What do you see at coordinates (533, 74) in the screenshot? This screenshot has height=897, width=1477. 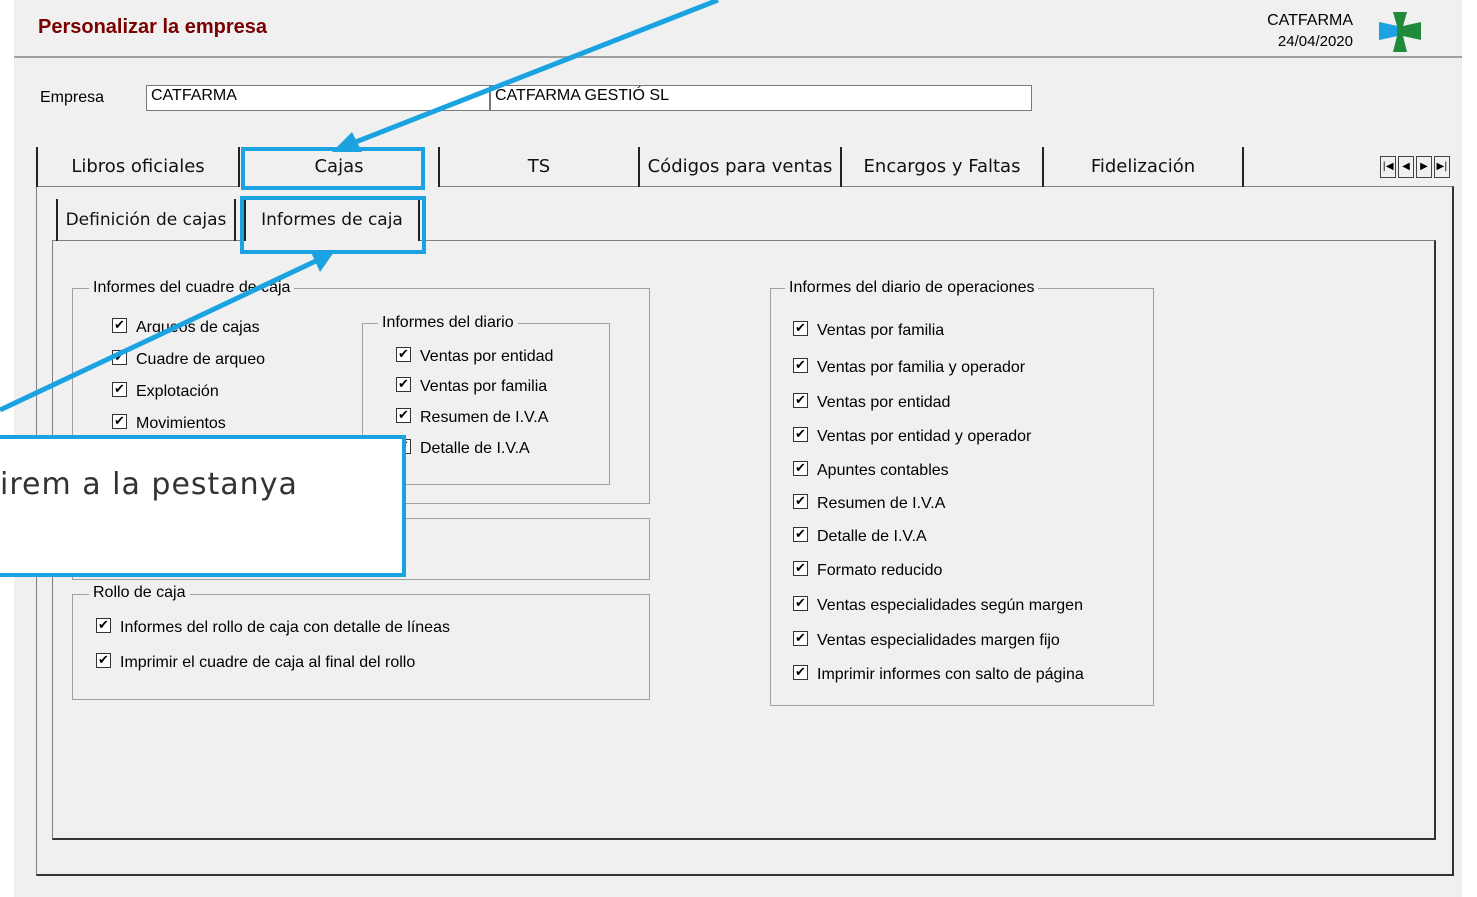 I see `arrow-to-cajas-tab` at bounding box center [533, 74].